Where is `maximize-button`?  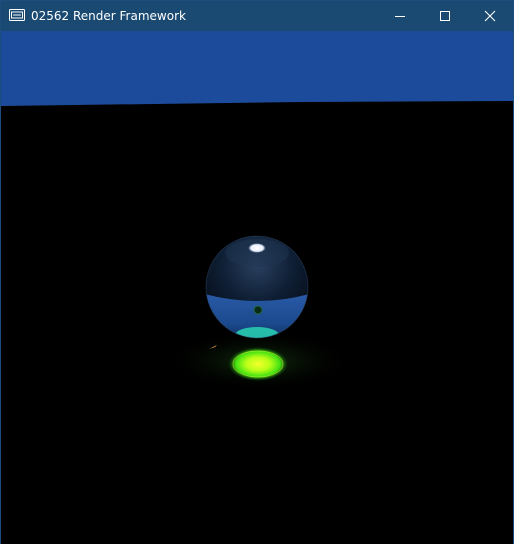 maximize-button is located at coordinates (445, 16).